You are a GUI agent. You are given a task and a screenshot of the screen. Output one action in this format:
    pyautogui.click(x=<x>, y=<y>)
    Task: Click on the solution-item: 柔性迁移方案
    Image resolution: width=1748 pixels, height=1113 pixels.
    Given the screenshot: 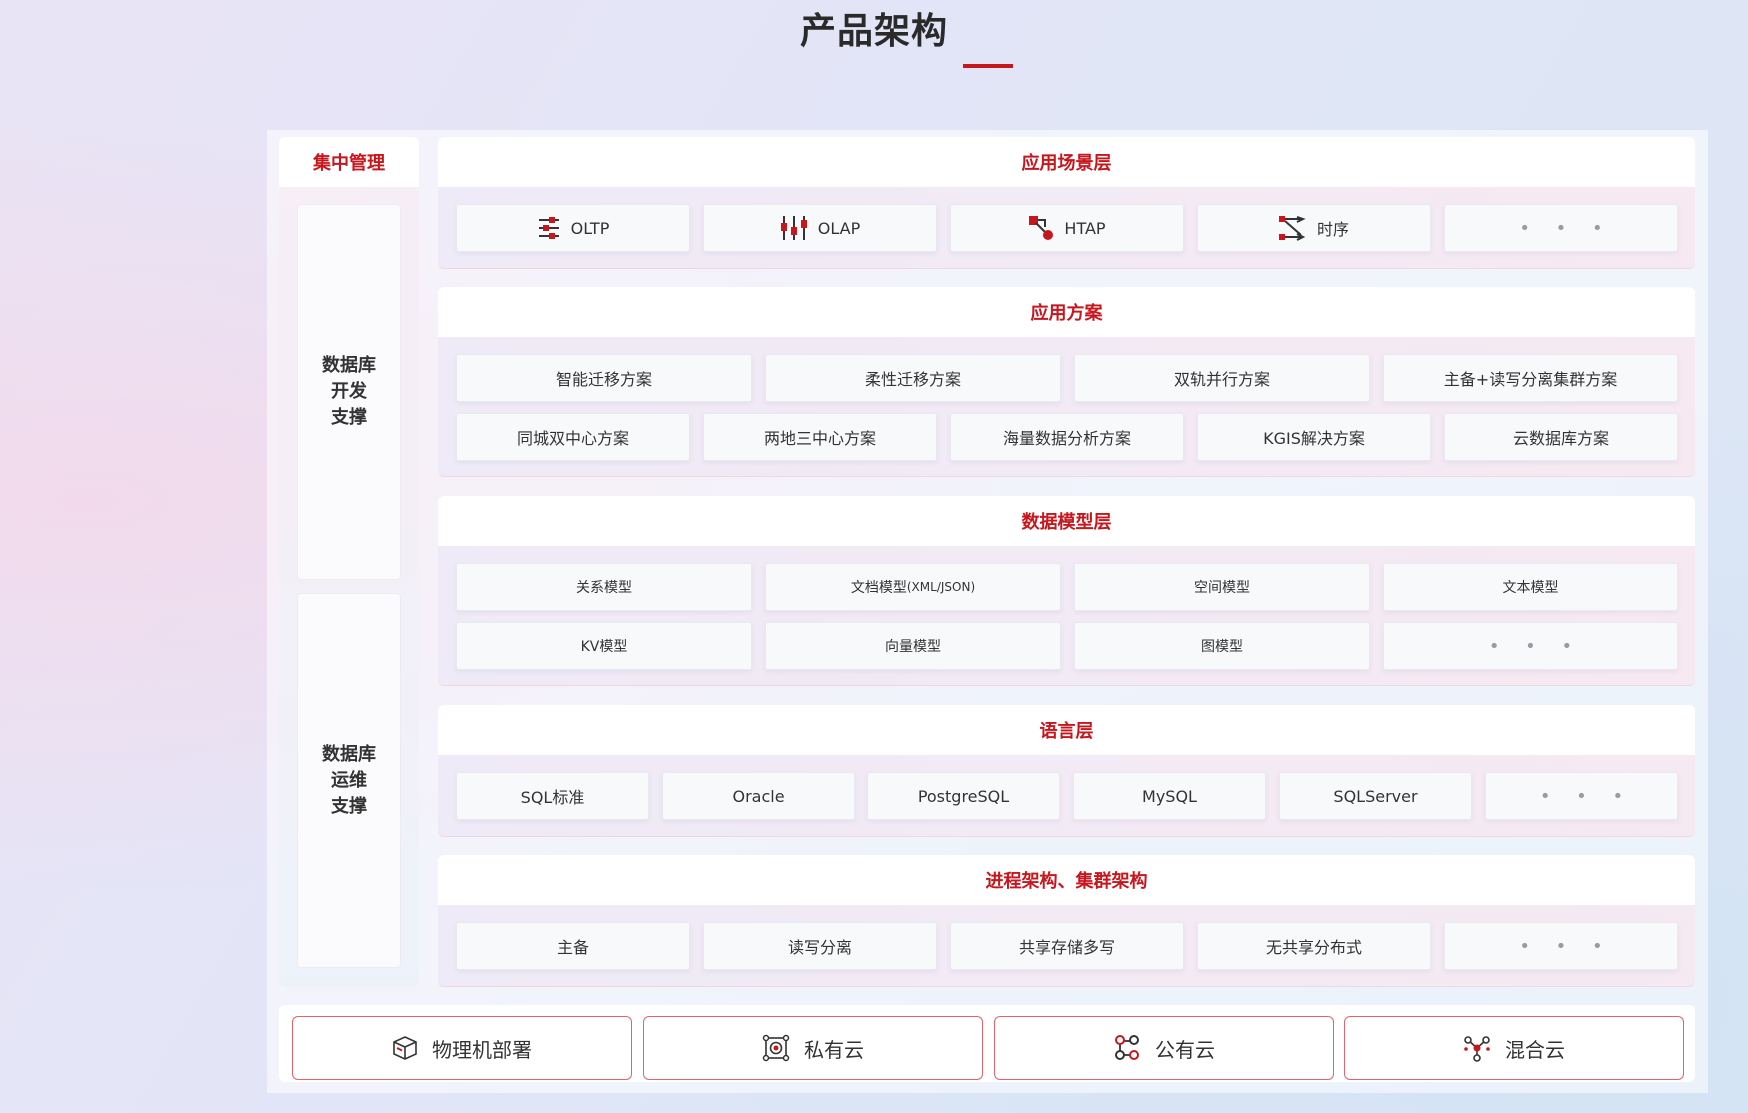 What is the action you would take?
    pyautogui.click(x=913, y=378)
    